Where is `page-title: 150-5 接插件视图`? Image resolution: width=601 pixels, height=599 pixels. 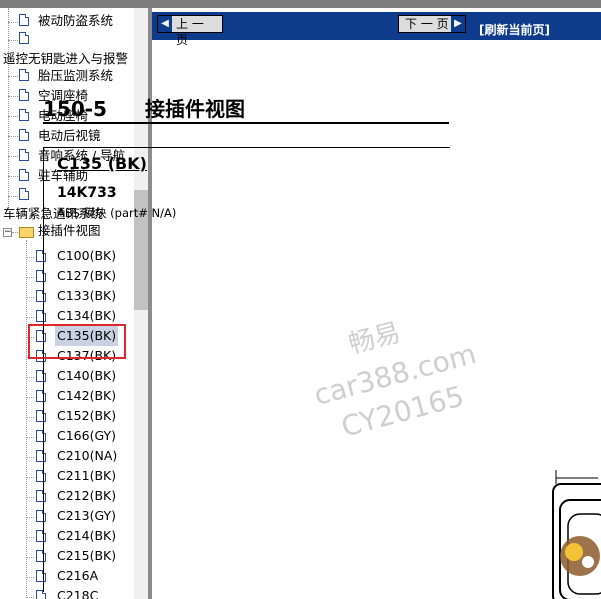 page-title: 150-5 接插件视图 is located at coordinates (144, 107).